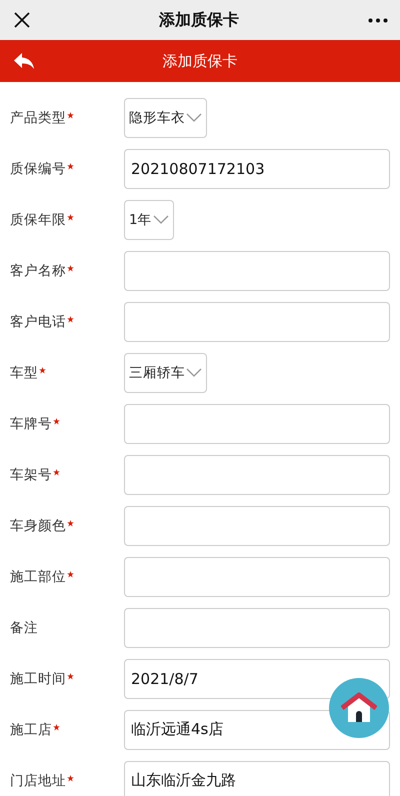 This screenshot has height=796, width=400. I want to click on field-label: 车架号, so click(31, 475).